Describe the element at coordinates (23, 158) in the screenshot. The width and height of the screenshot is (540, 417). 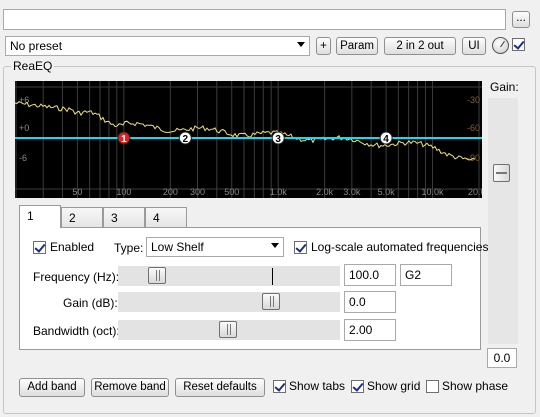
I see `db-axis-label: -6` at that location.